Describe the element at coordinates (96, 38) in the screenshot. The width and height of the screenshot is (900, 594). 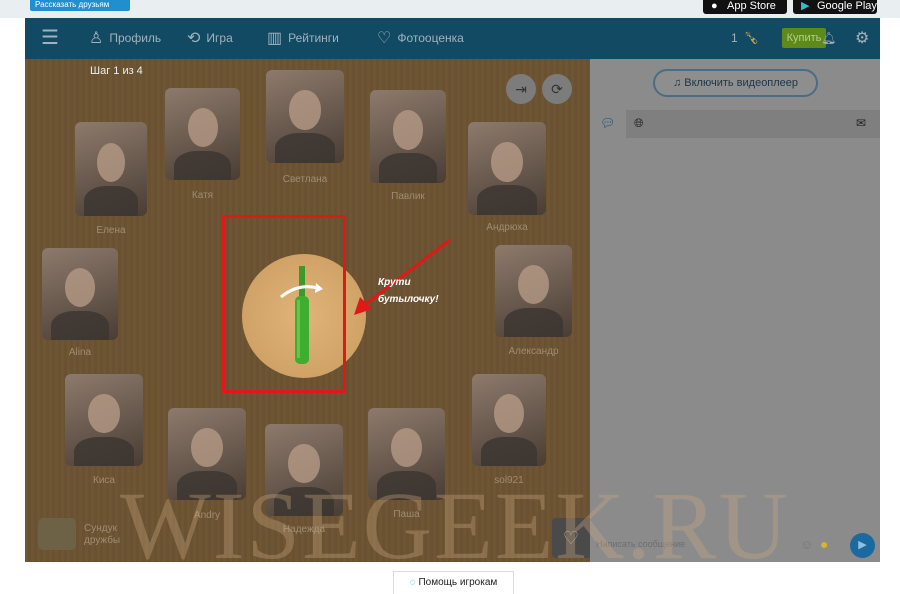
I see `profile-icon: ♙` at that location.